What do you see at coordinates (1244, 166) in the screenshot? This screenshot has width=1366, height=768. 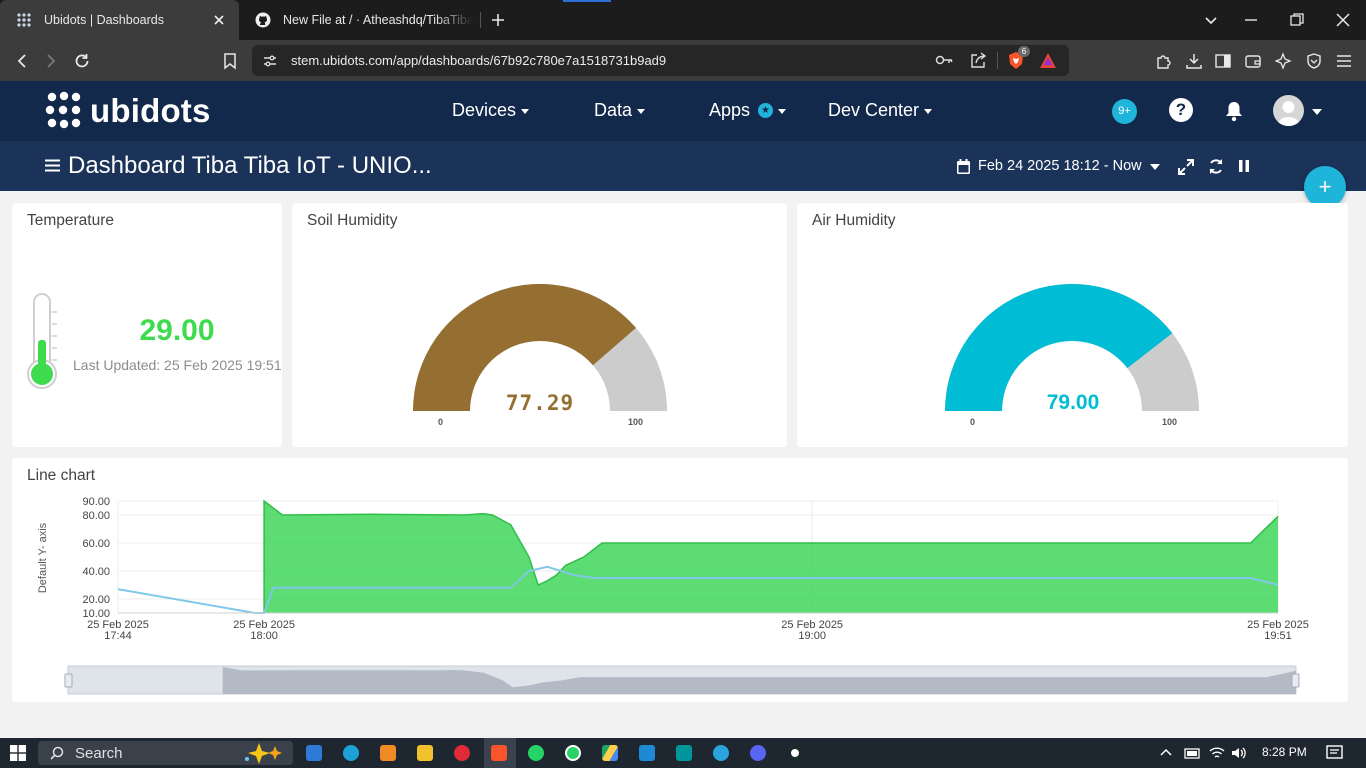 I see `pause-icon` at bounding box center [1244, 166].